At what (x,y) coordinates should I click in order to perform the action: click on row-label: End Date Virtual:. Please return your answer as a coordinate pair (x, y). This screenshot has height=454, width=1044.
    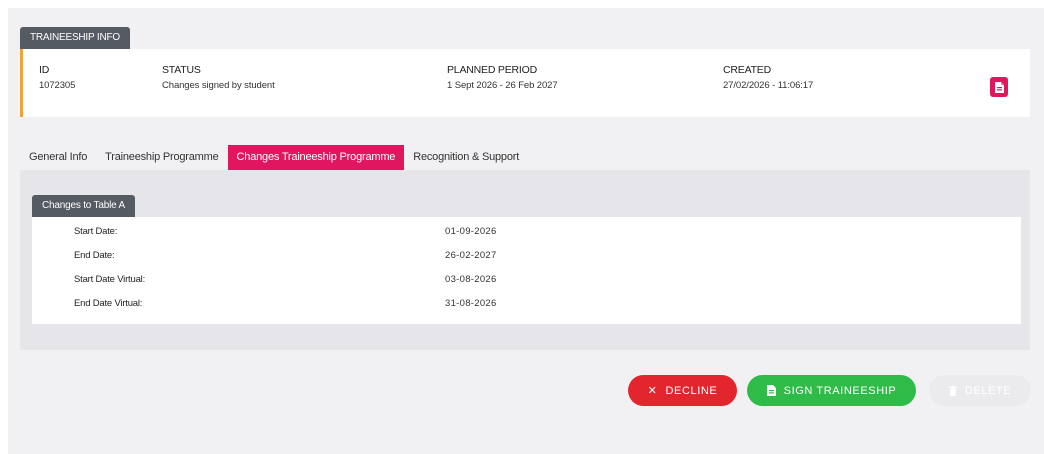
    Looking at the image, I should click on (108, 303).